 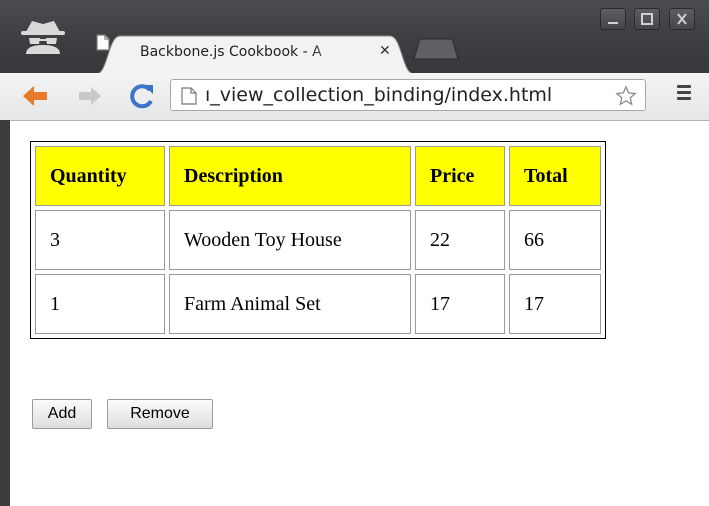 What do you see at coordinates (100, 304) in the screenshot?
I see `cell-quantity: 1` at bounding box center [100, 304].